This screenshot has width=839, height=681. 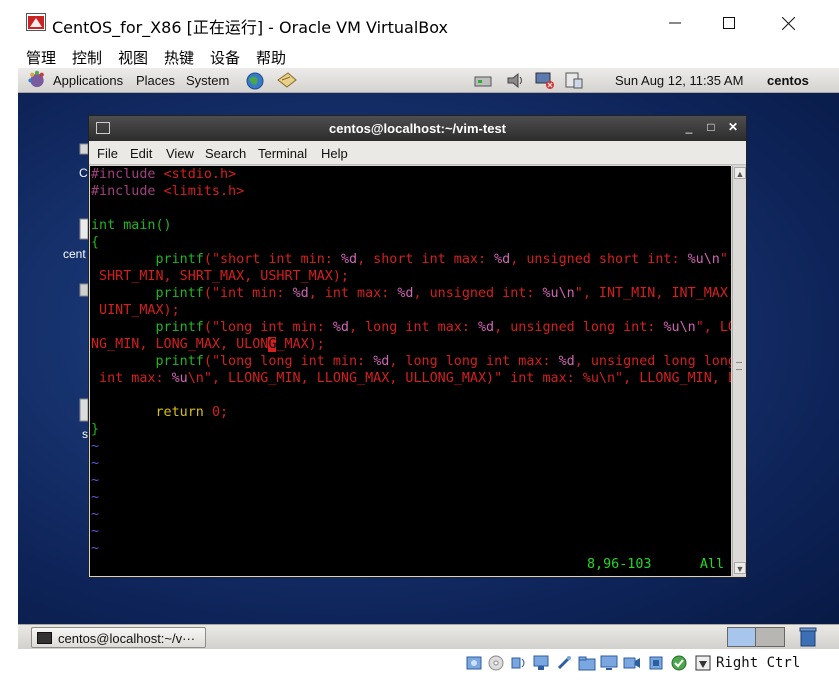 I want to click on terminal-menu-help: Help, so click(x=334, y=153).